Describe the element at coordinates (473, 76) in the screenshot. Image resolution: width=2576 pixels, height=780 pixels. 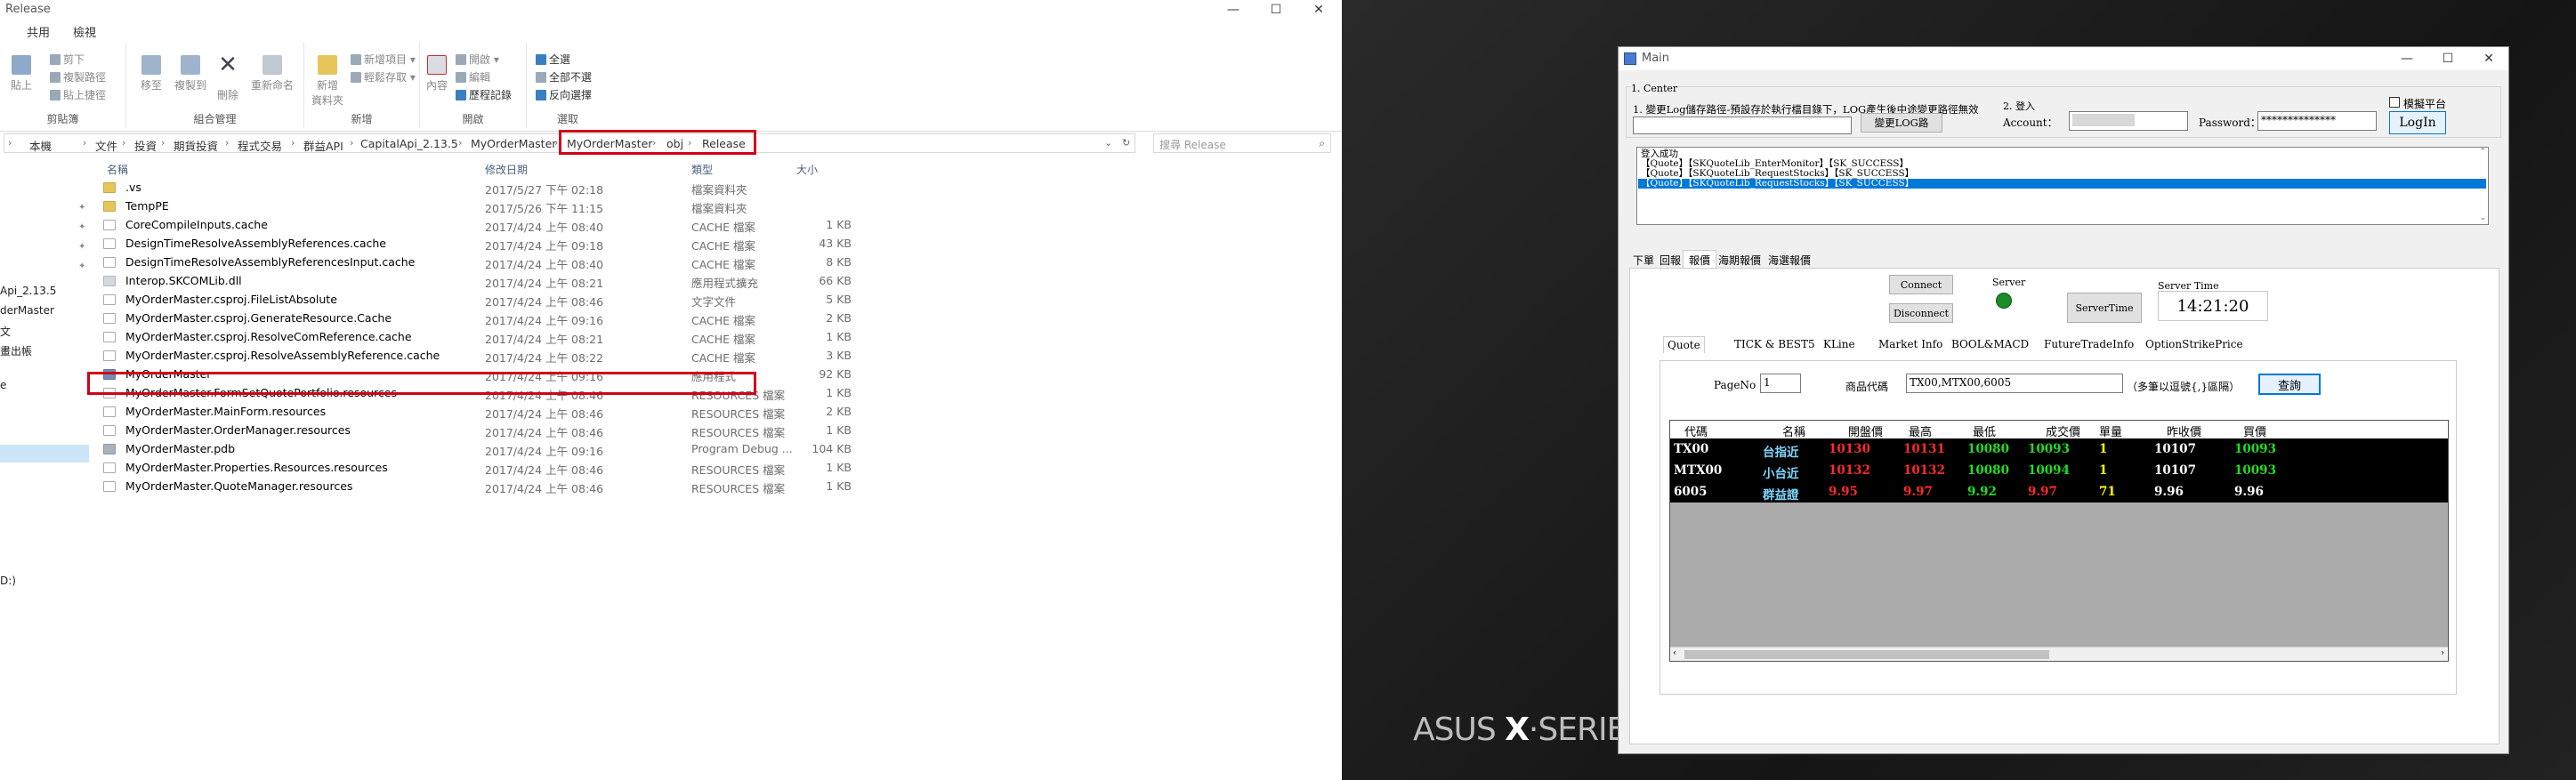
I see `edit-button: 編輯` at that location.